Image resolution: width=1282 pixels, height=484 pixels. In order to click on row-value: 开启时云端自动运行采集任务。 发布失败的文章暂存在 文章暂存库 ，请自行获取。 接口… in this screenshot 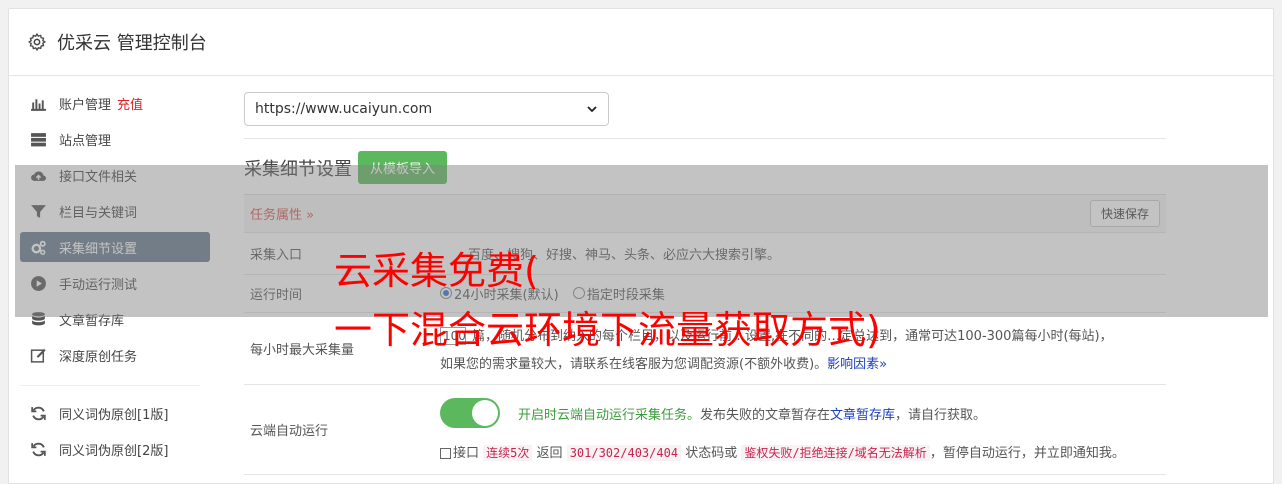, I will do `click(798, 429)`.